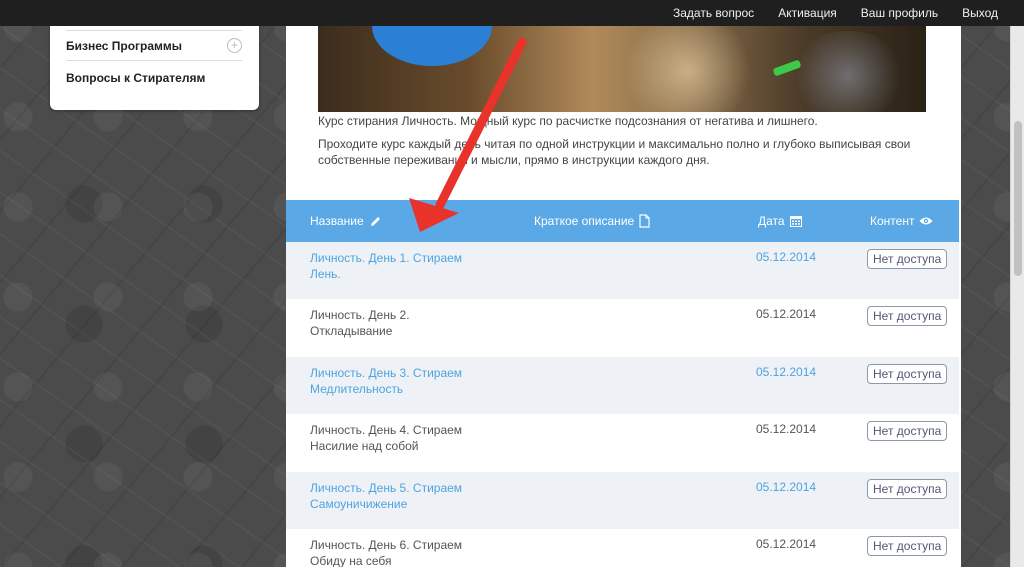 The width and height of the screenshot is (1024, 567). I want to click on lesson-title-link: Личность. День 1. Стираем Лень., so click(395, 266).